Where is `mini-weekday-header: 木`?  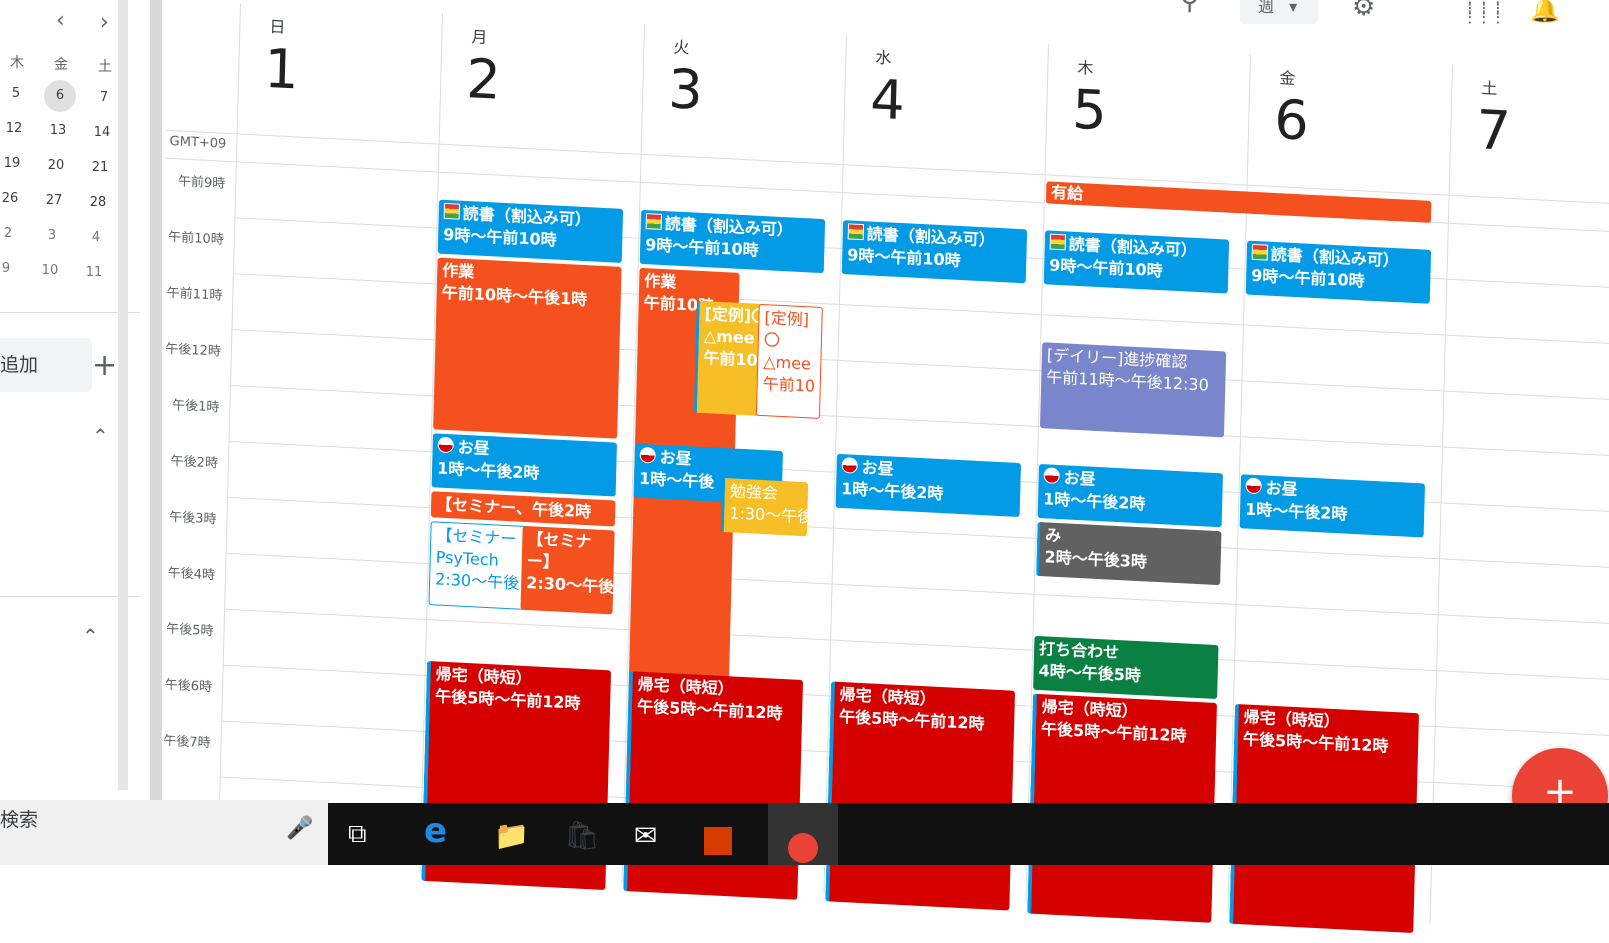 mini-weekday-header: 木 is located at coordinates (17, 63).